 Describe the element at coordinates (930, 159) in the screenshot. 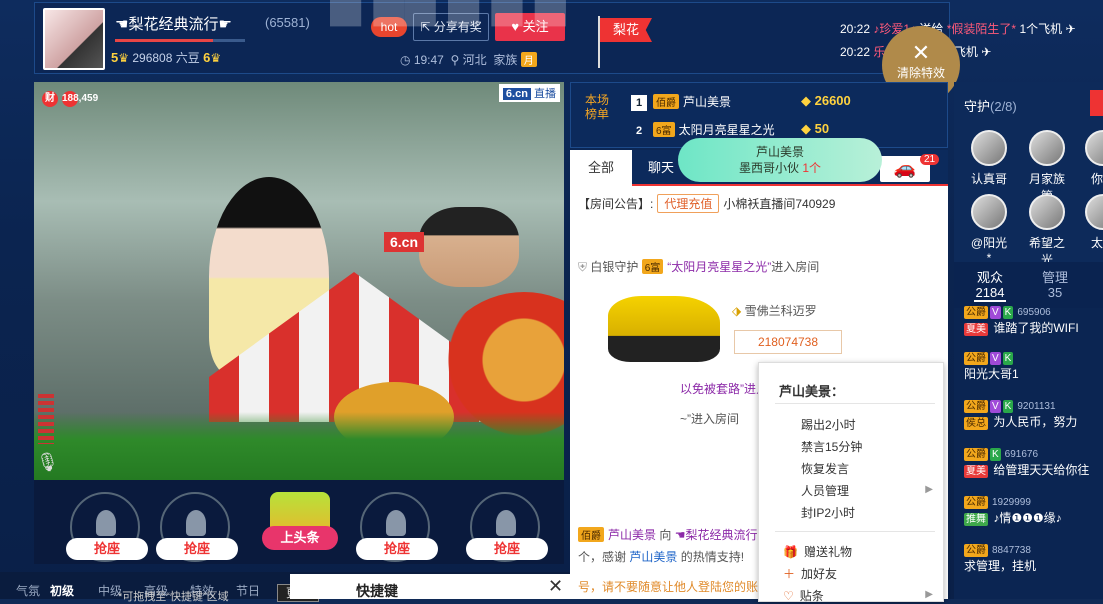

I see `car-count-badge: 21` at that location.